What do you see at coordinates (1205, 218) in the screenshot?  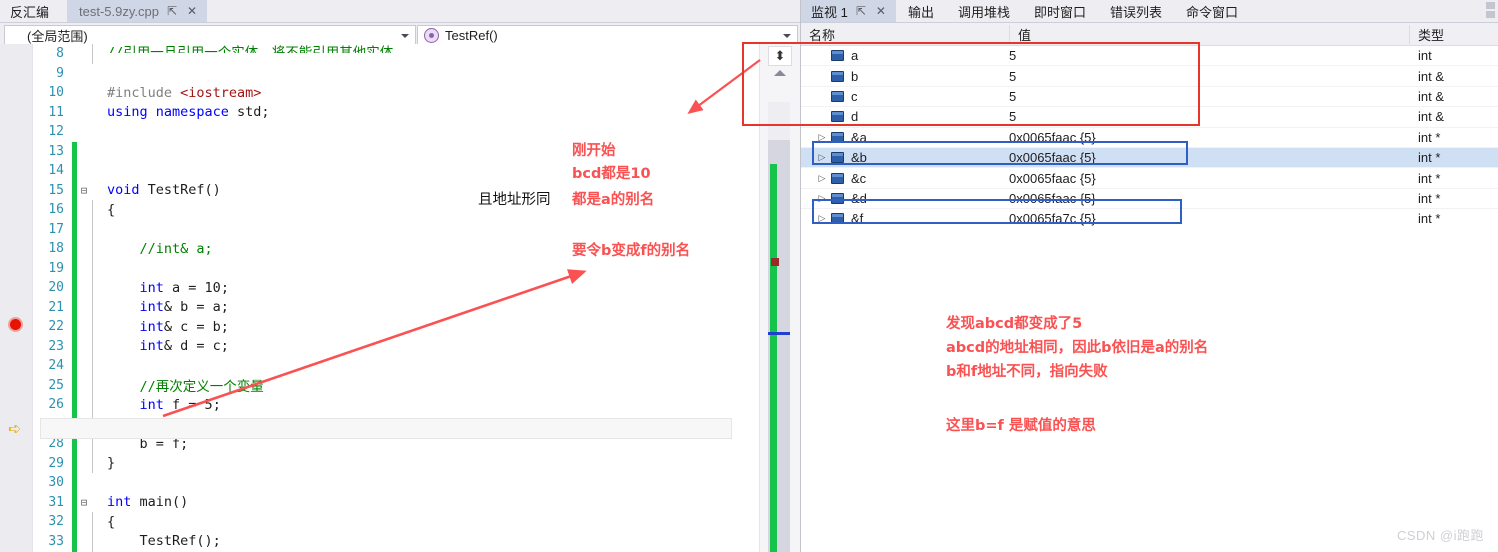 I see `watch-variable-value: 0x0065fa7c {5}` at bounding box center [1205, 218].